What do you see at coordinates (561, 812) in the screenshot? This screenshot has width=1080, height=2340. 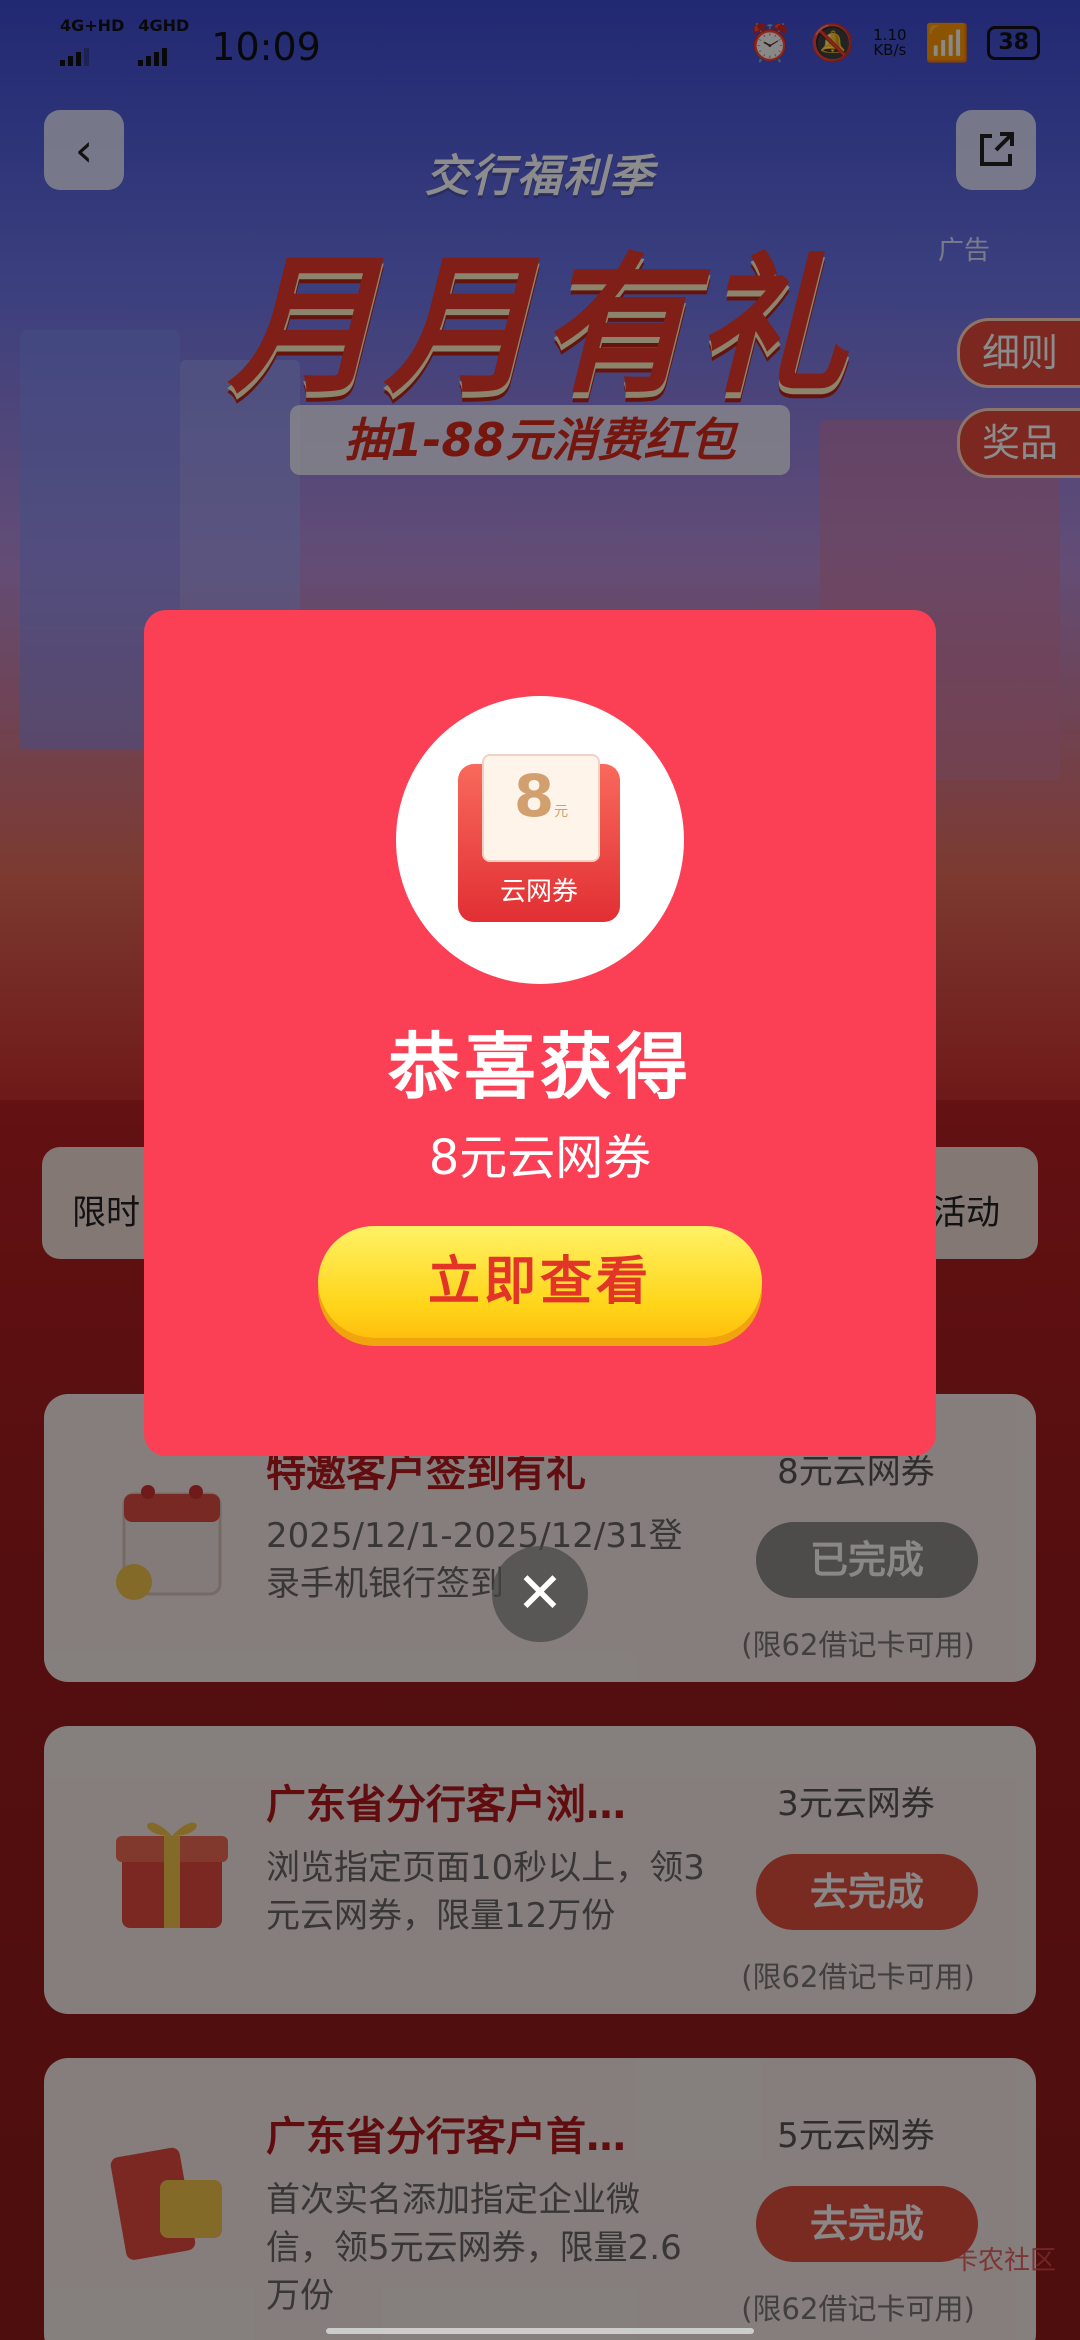 I see `coupon-unit: 元` at bounding box center [561, 812].